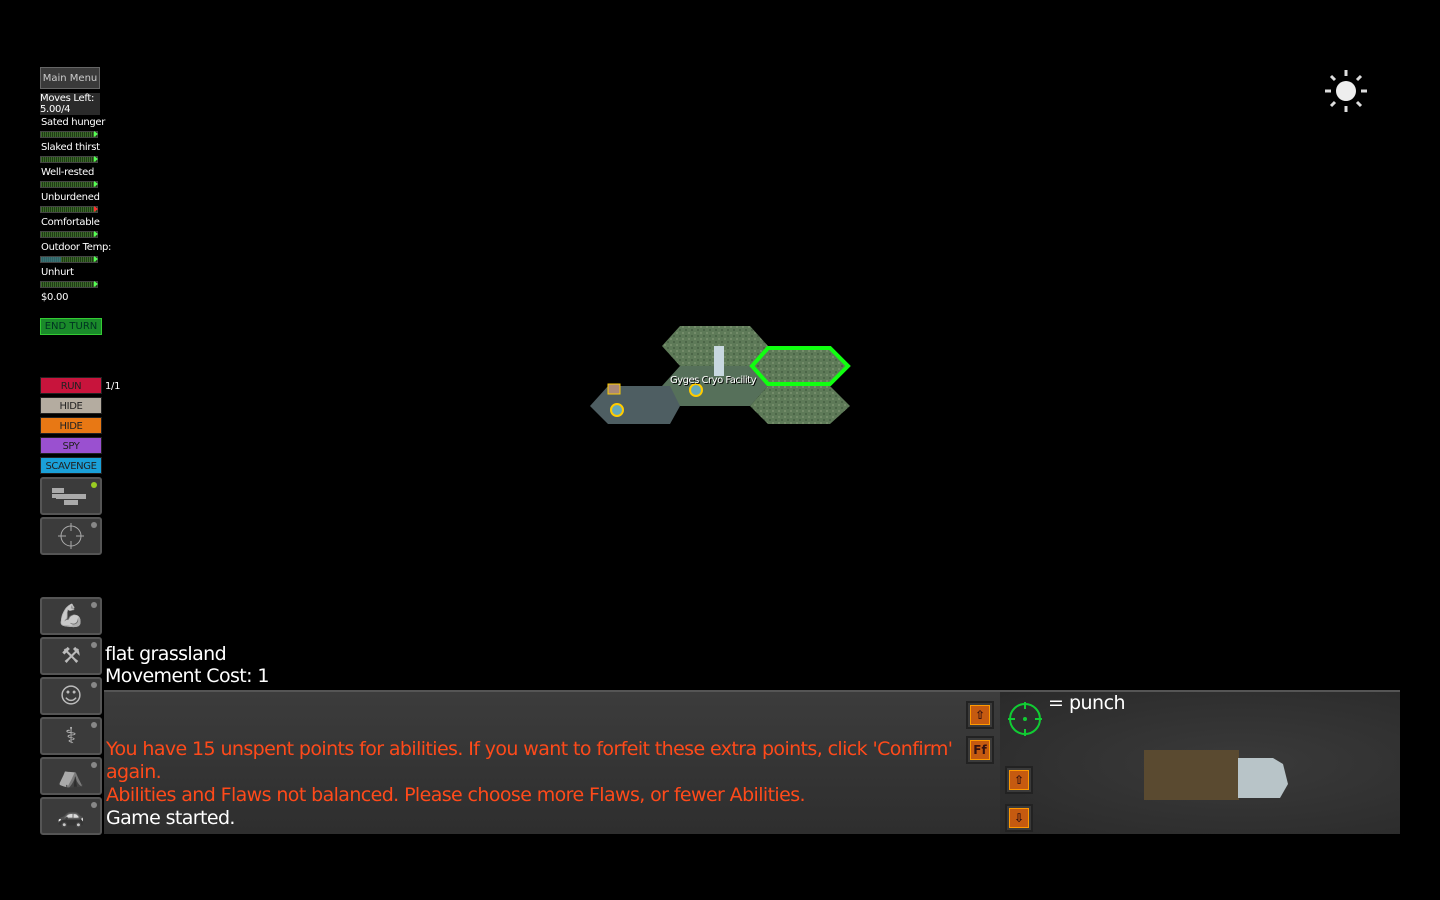 The width and height of the screenshot is (1440, 900). I want to click on main-menu-button: Main Menu, so click(70, 78).